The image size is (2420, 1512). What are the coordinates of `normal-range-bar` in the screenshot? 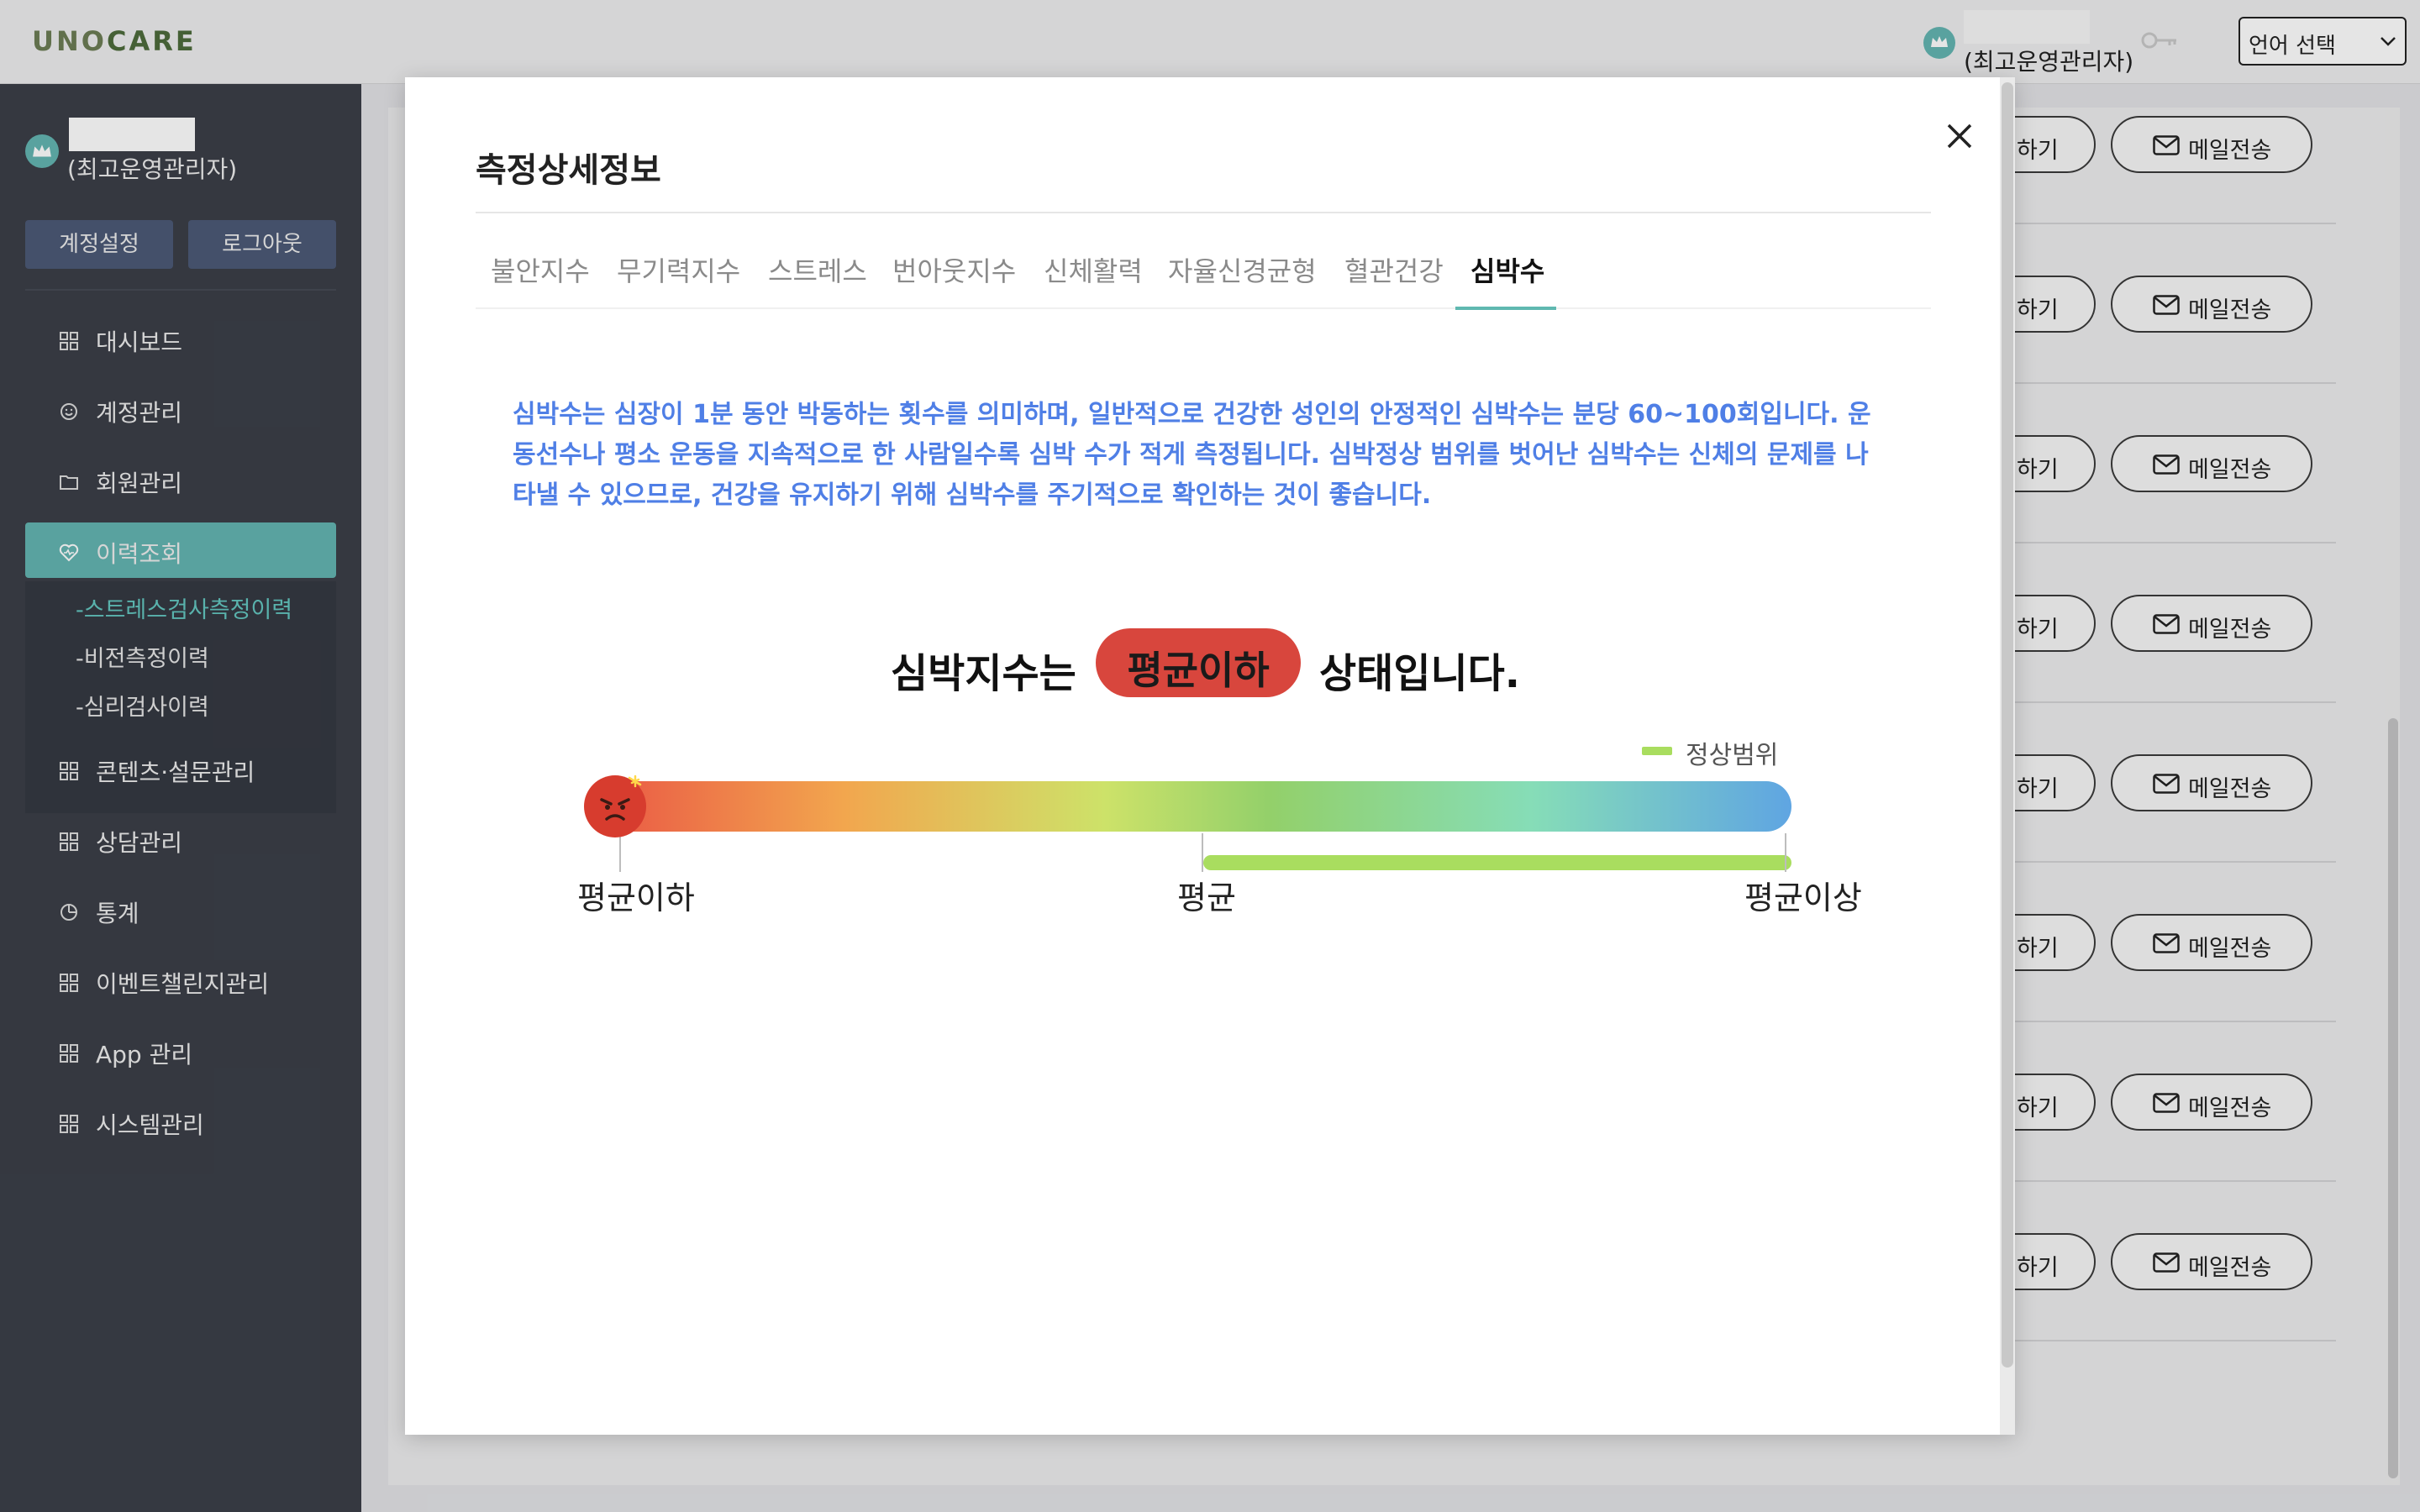 It's located at (1497, 862).